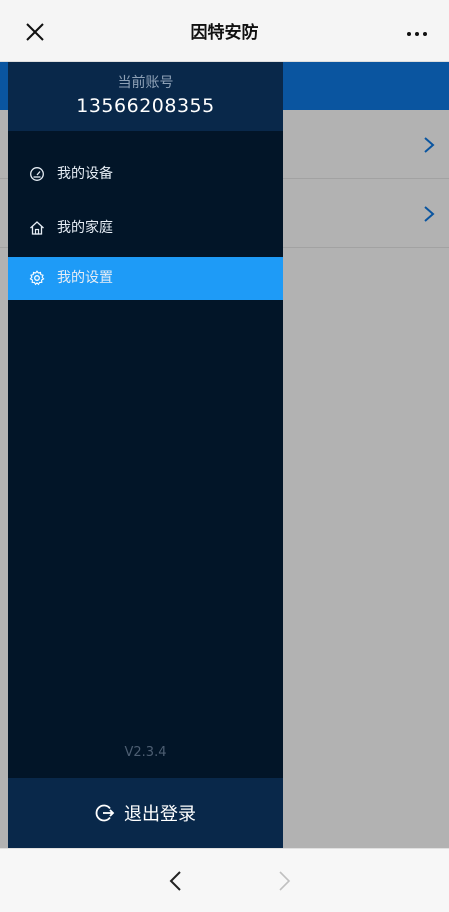  What do you see at coordinates (145, 106) in the screenshot?
I see `account-phone: 13566208355` at bounding box center [145, 106].